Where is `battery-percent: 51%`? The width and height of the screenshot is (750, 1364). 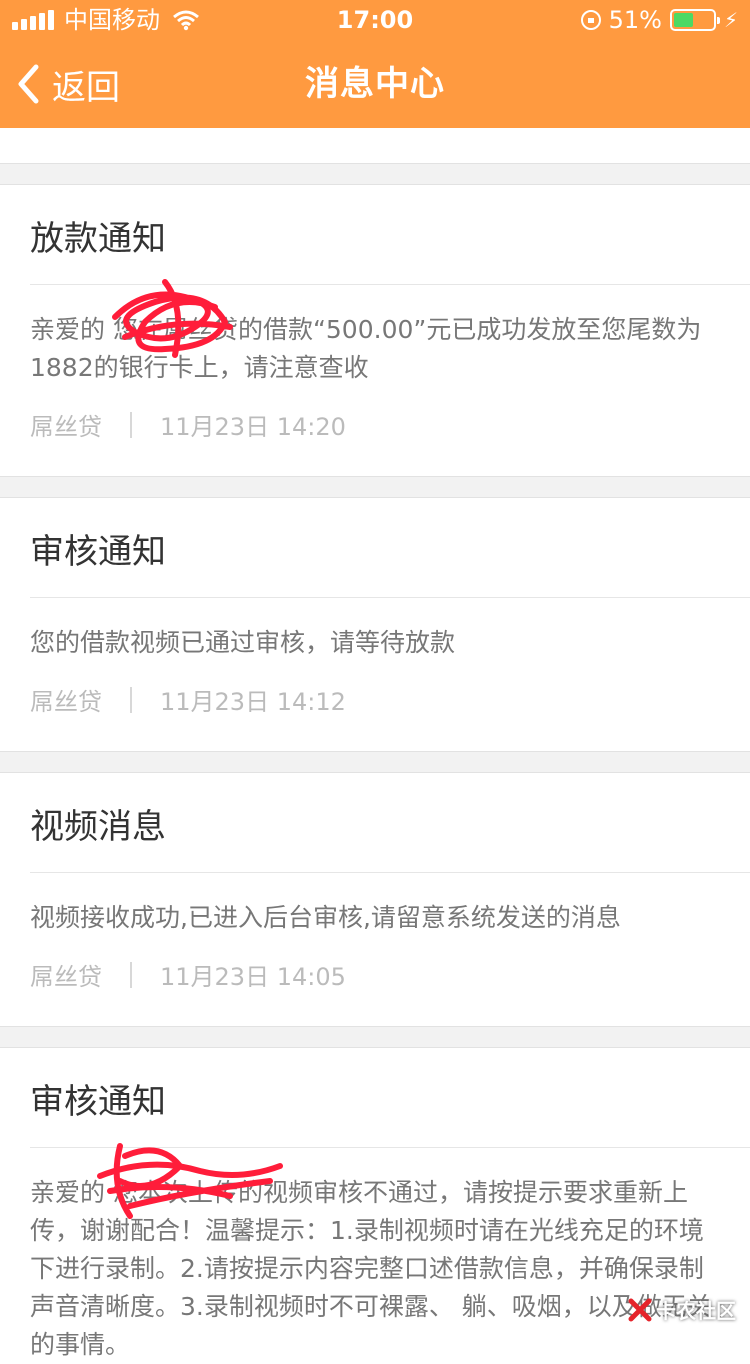
battery-percent: 51% is located at coordinates (635, 20).